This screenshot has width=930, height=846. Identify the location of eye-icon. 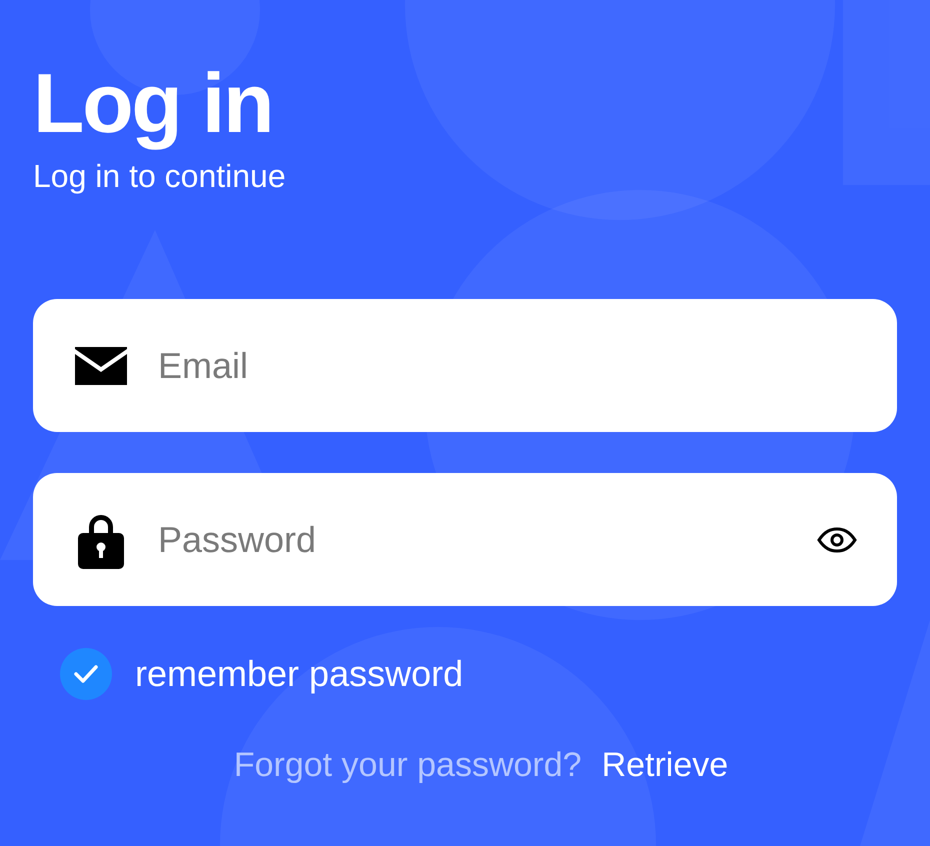
(837, 539).